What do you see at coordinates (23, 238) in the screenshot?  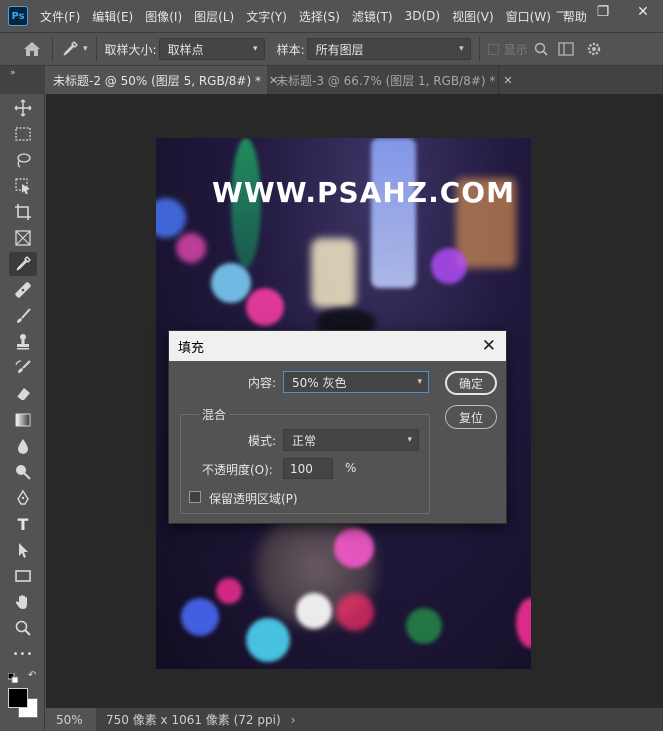 I see `frame-tool-icon` at bounding box center [23, 238].